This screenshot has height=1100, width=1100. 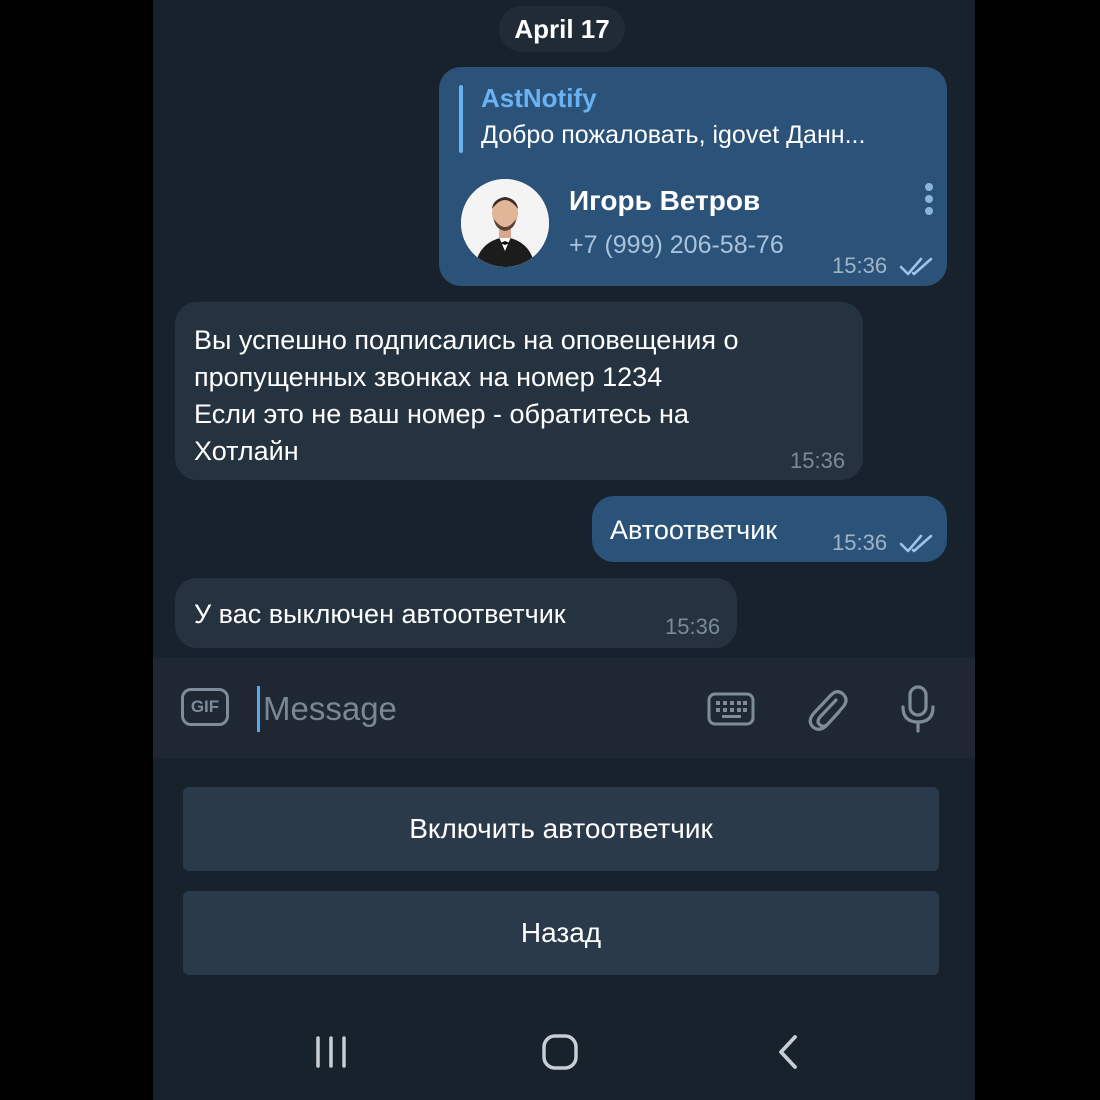 I want to click on message-text: У вас выключен автоответчик, so click(x=380, y=614).